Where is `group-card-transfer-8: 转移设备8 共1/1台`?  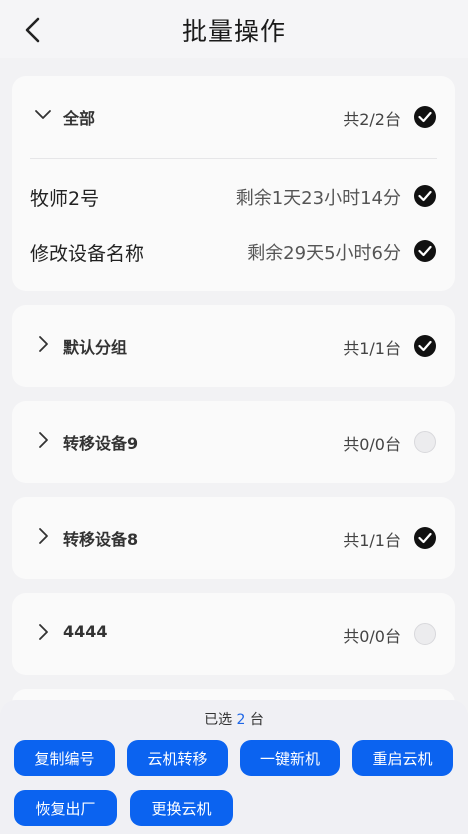 group-card-transfer-8: 转移设备8 共1/1台 is located at coordinates (233, 538).